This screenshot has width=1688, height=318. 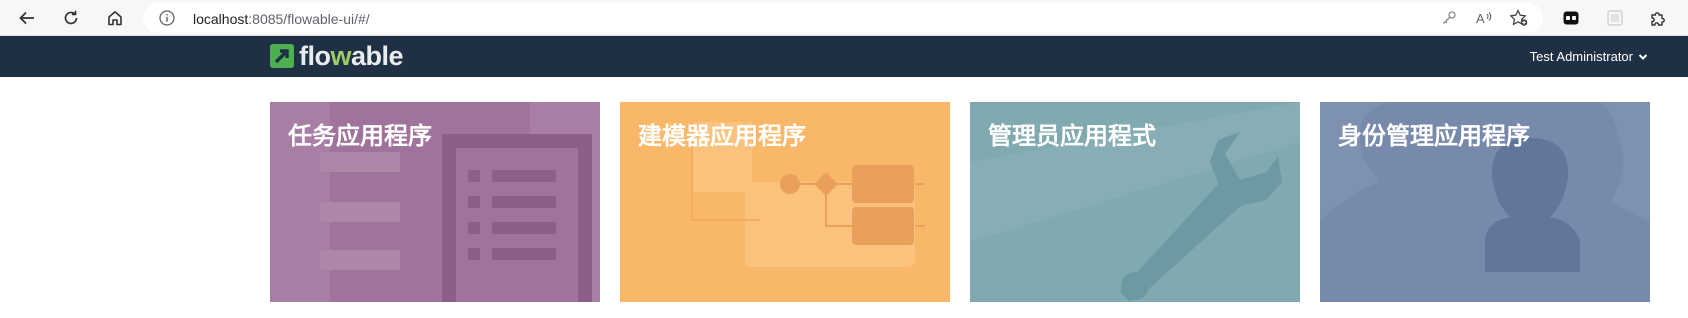 What do you see at coordinates (1519, 18) in the screenshot?
I see `add-favorite-icon` at bounding box center [1519, 18].